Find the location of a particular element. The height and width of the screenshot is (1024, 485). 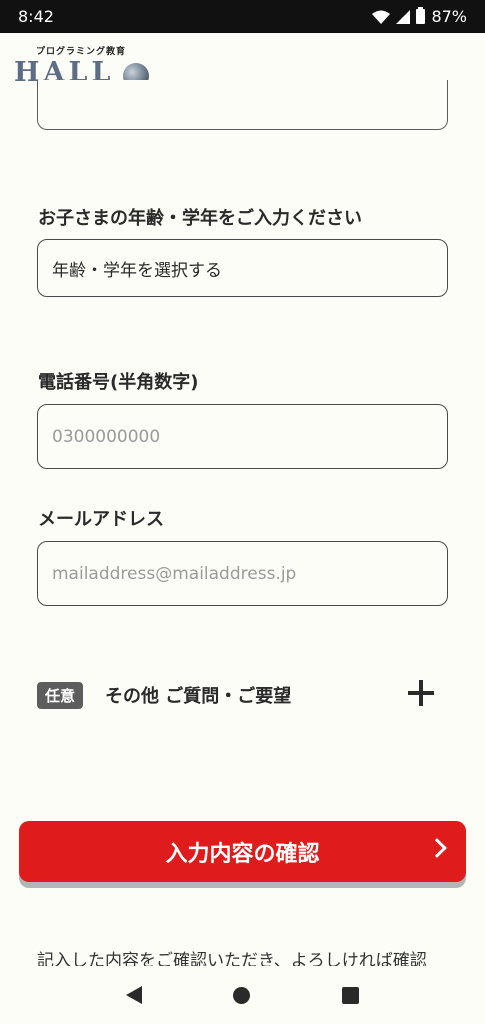

optional-badge: 任意 is located at coordinates (60, 695).